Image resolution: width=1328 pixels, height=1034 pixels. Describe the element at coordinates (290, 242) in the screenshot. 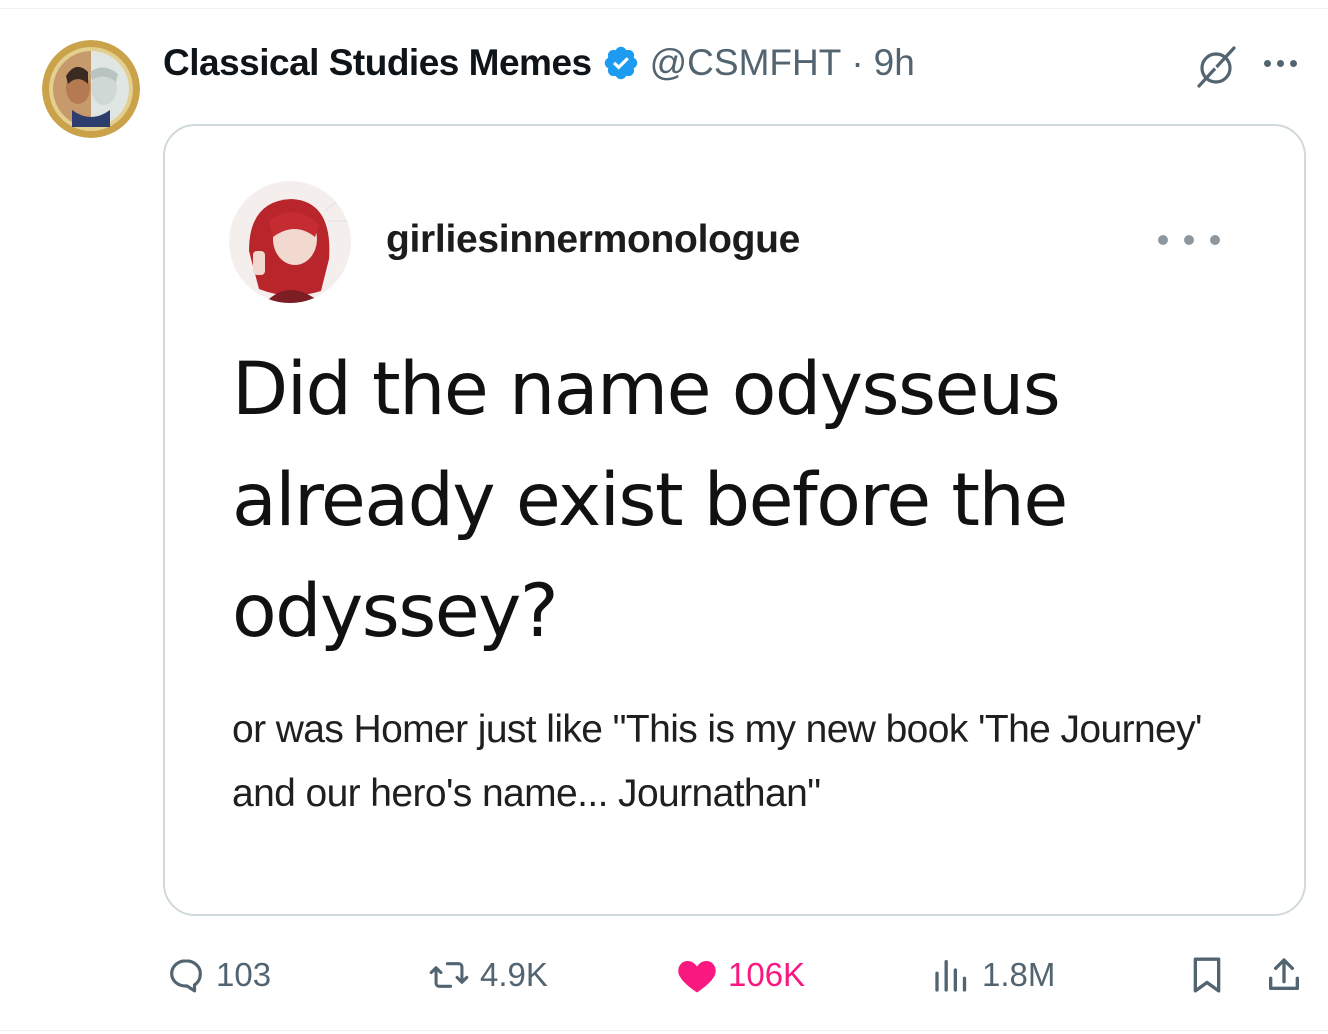

I see `embedded-user-avatar` at that location.